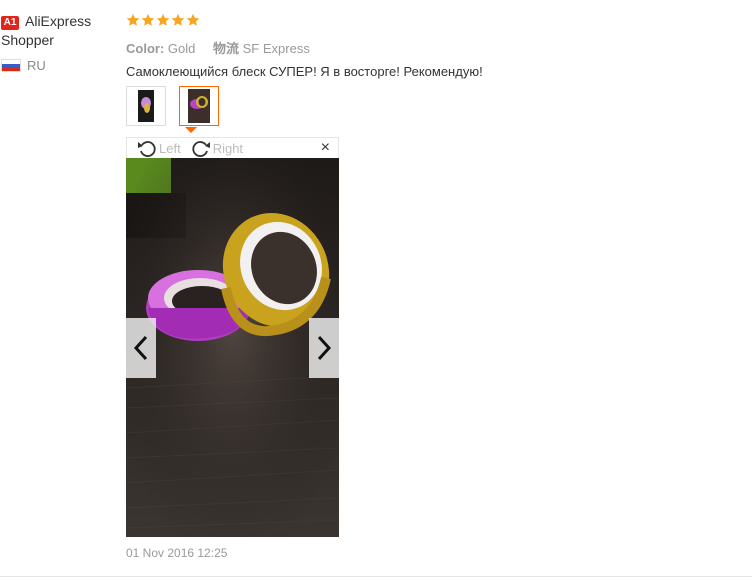  Describe the element at coordinates (191, 130) in the screenshot. I see `active-thumbnail-pointer` at that location.